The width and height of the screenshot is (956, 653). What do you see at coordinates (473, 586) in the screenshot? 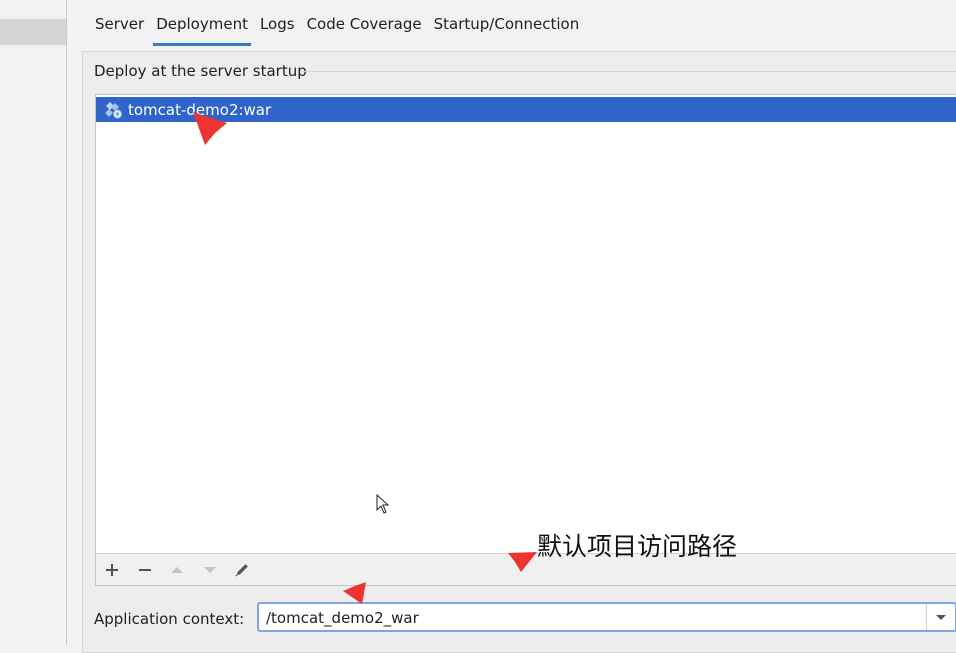
I see `arrow-to-annotation` at bounding box center [473, 586].